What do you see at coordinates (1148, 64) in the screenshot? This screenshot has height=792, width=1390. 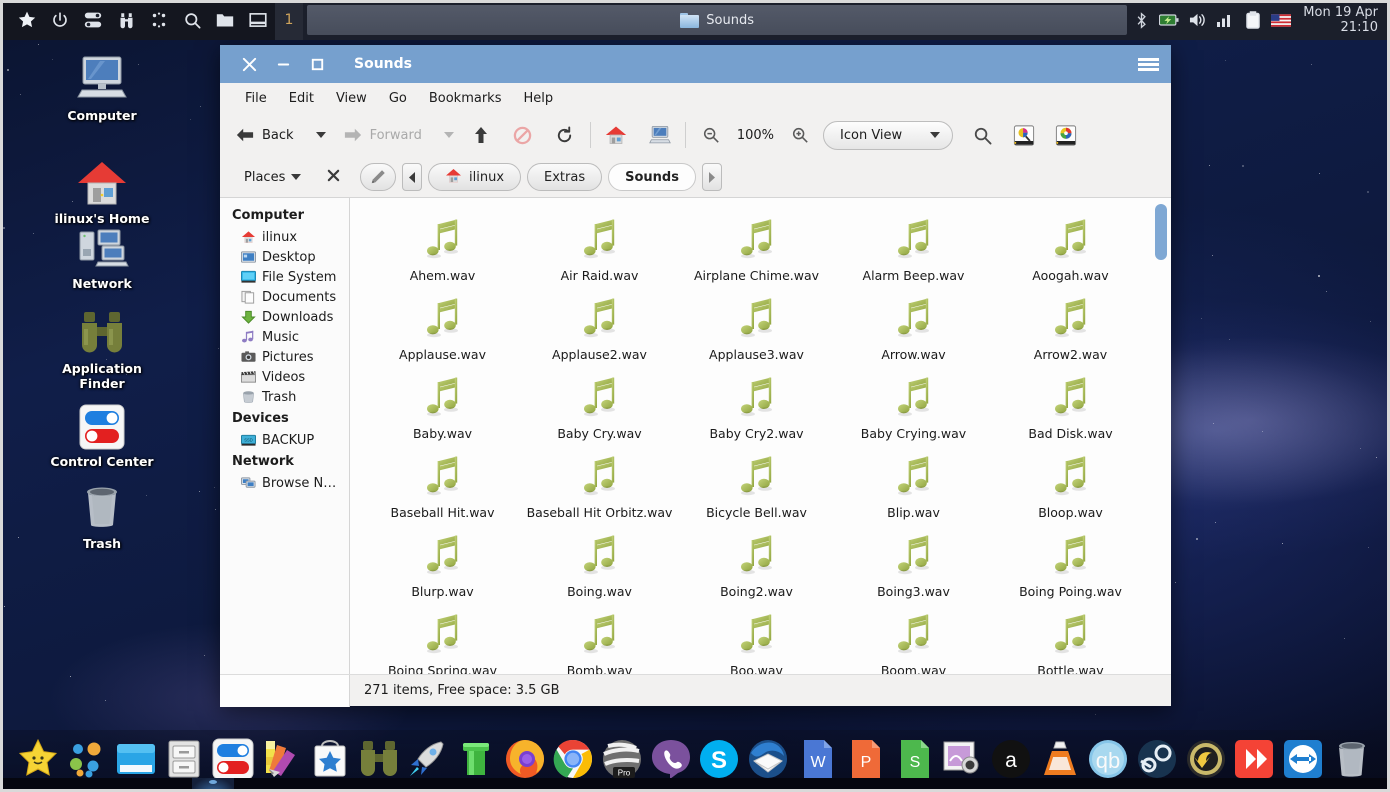 I see `hamburger-menu-icon` at bounding box center [1148, 64].